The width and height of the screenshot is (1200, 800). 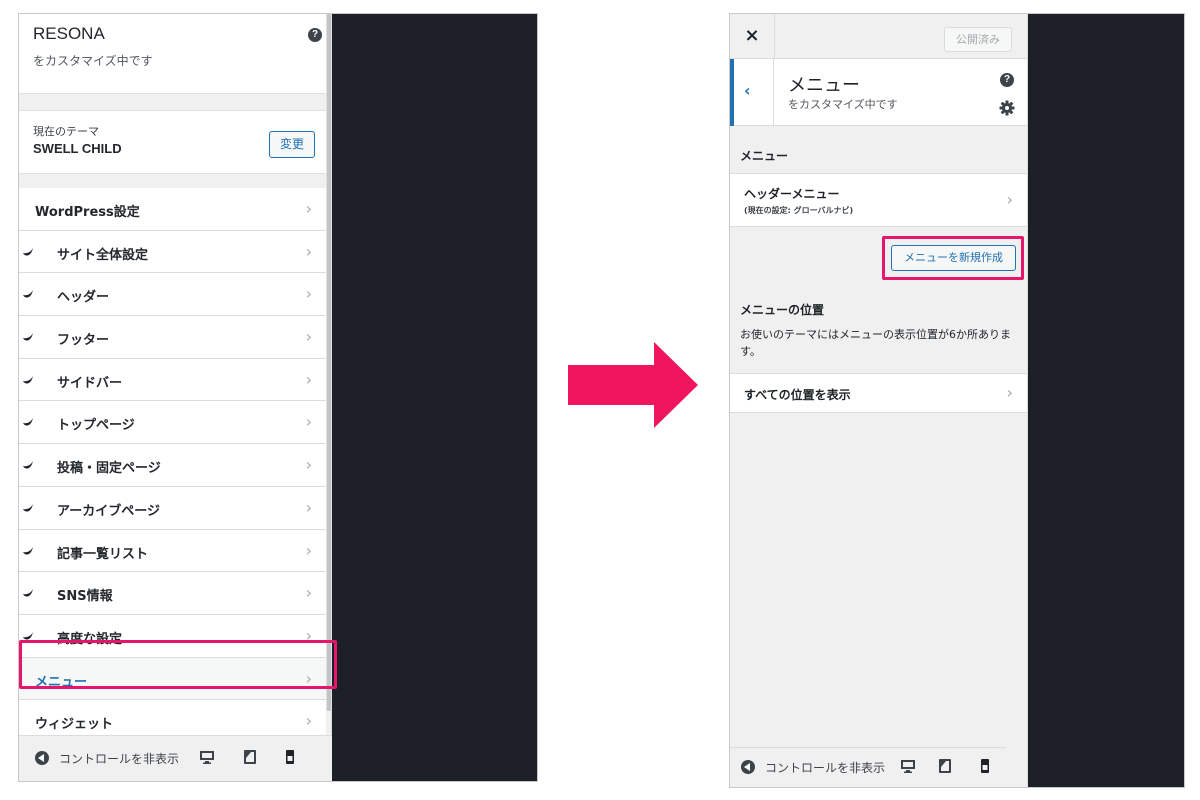 I want to click on locations-description: お使いのテーマにはメニューの表示位置が6か所あります。, so click(x=875, y=343).